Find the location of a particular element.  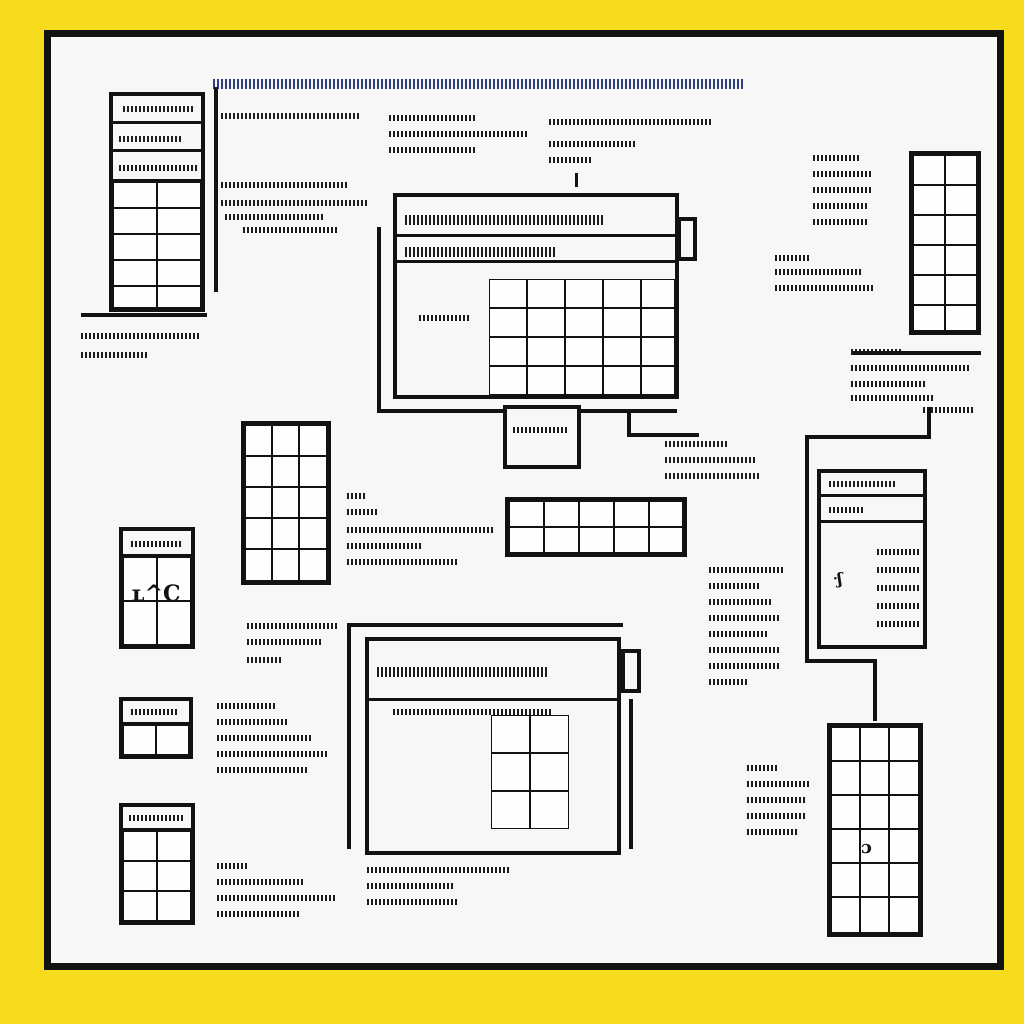

main-window-scroll-tab is located at coordinates (687, 239).